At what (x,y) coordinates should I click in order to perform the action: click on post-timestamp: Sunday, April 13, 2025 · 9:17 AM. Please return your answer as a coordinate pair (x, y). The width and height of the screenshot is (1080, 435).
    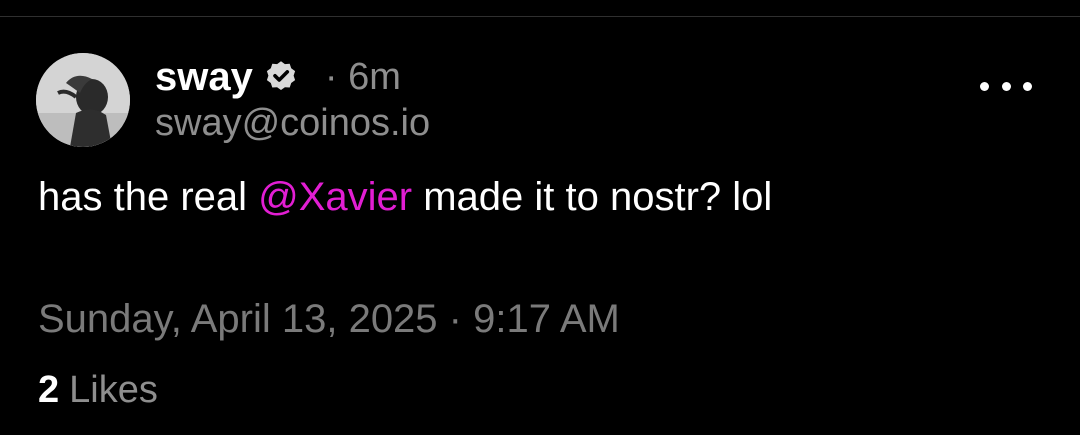
    Looking at the image, I should click on (329, 319).